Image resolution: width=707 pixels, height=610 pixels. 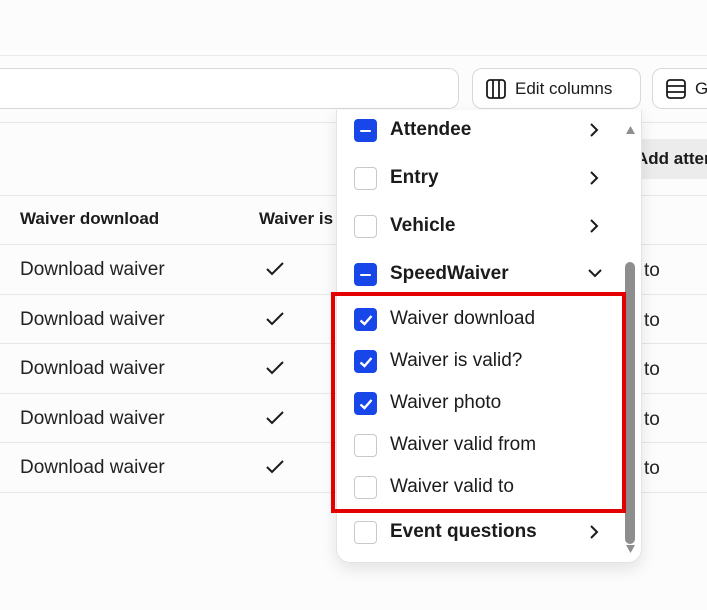 I want to click on waiver-is-valid-option-label: Waiver is valid?, so click(x=456, y=360).